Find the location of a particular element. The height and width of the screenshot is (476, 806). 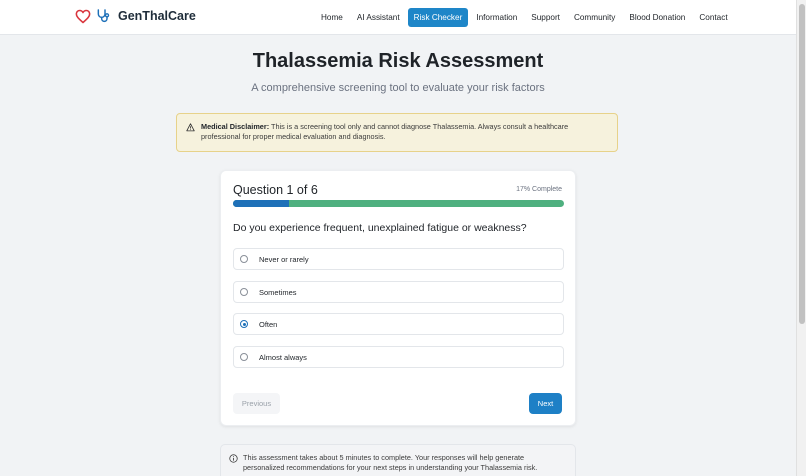

progress-percent-label: 17% Complete is located at coordinates (539, 189).